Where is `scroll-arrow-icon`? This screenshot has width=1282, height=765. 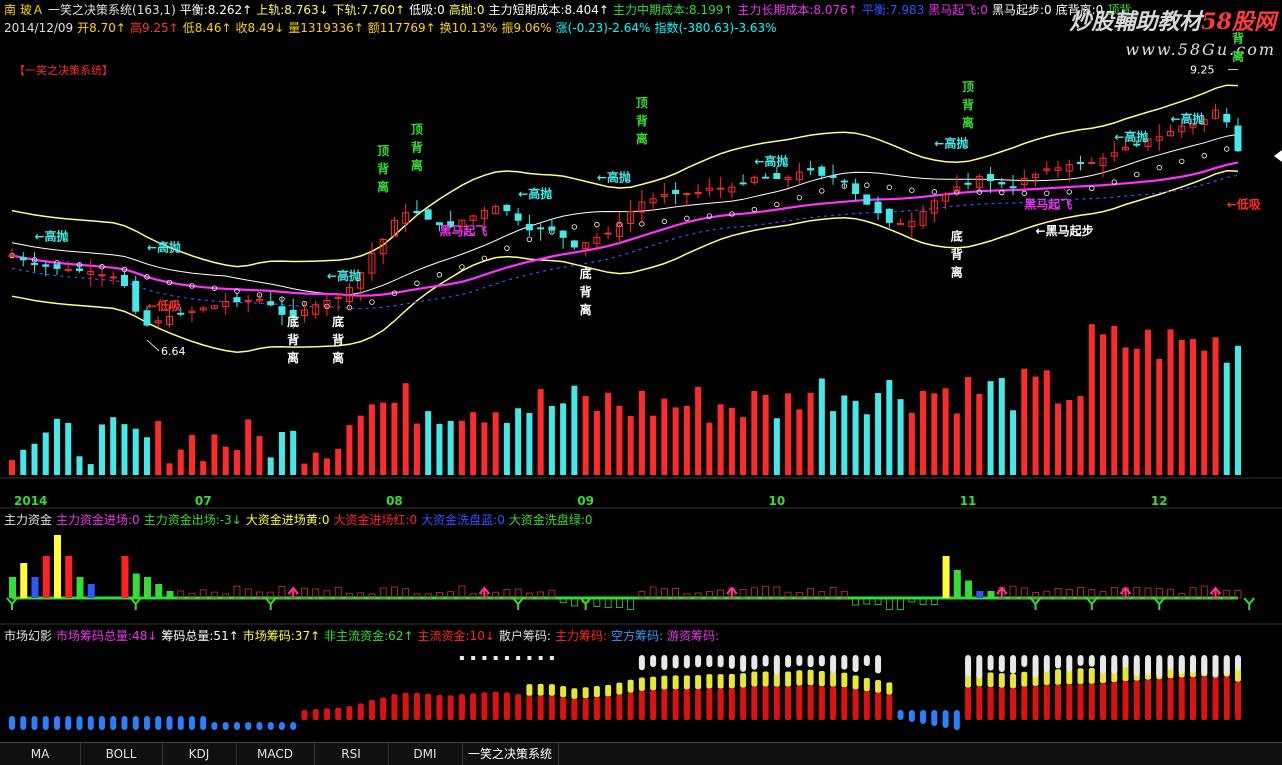 scroll-arrow-icon is located at coordinates (1278, 156).